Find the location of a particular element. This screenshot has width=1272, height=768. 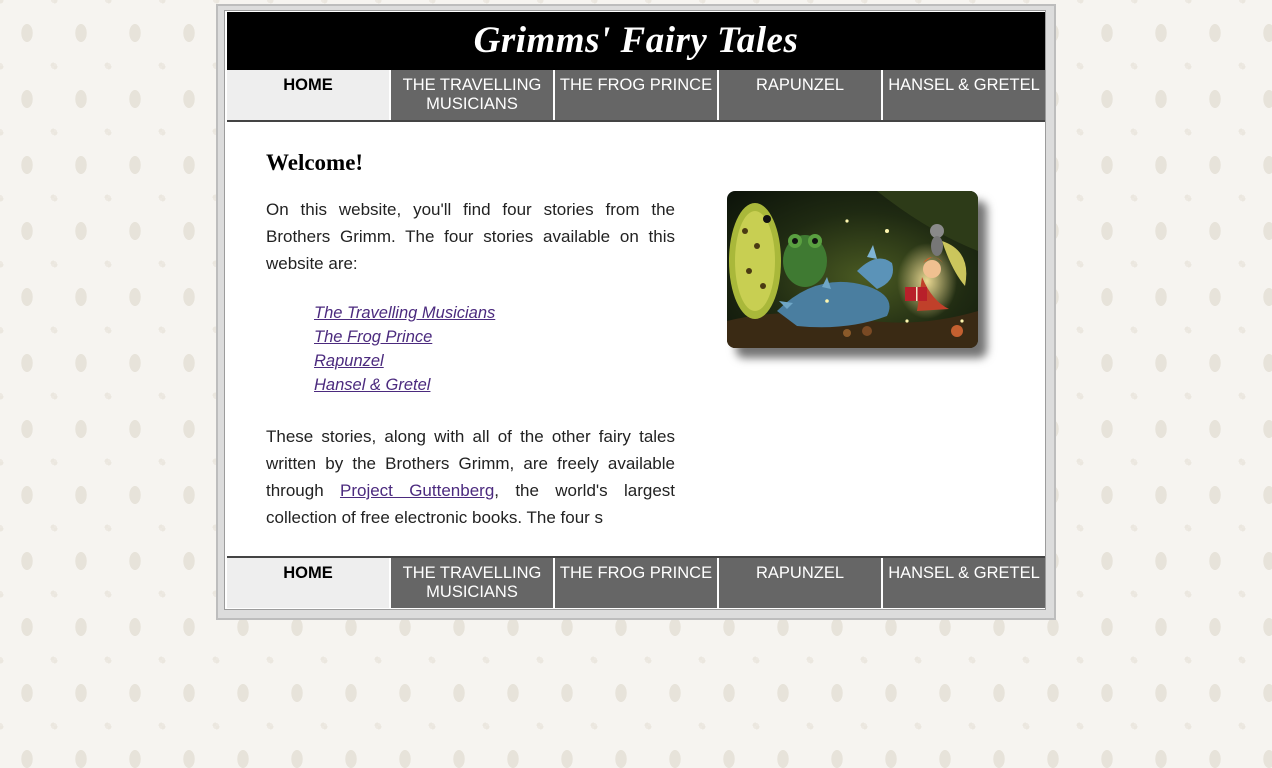

list-item: Hansel & Gretel is located at coordinates (404, 385).